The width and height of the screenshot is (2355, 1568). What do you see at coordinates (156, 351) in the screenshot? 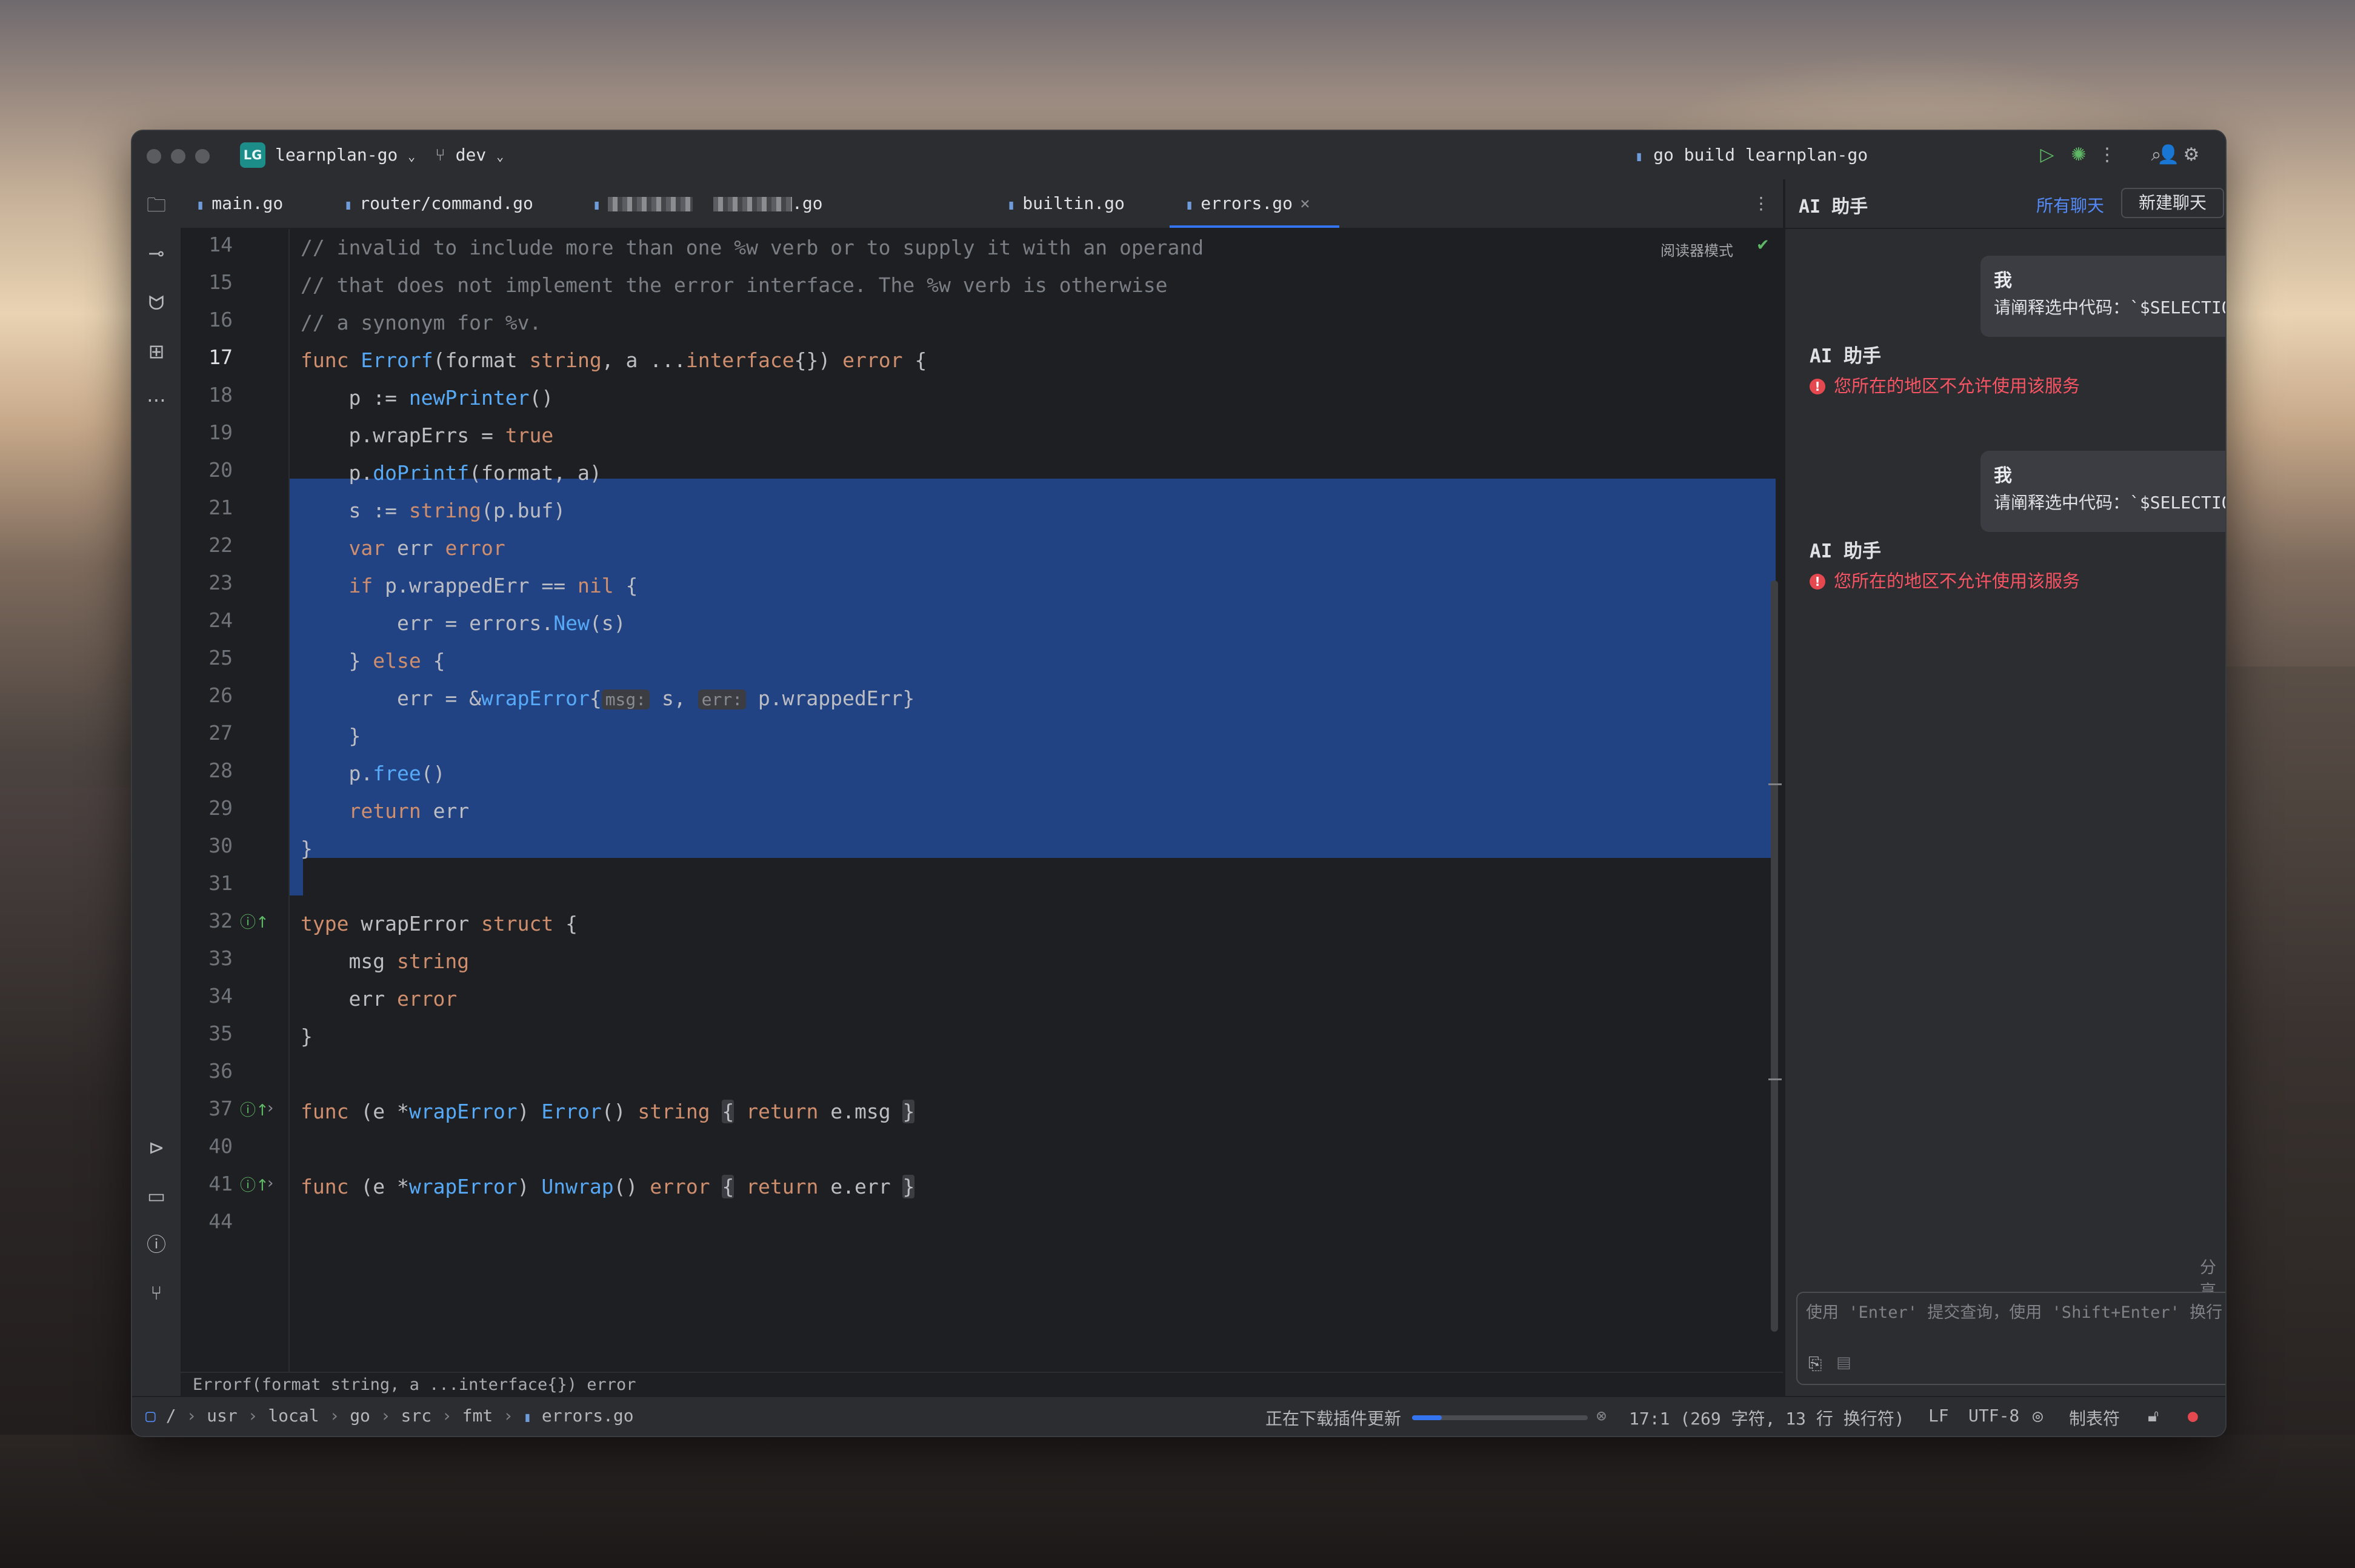
I see `structure-icon: ⊞` at bounding box center [156, 351].